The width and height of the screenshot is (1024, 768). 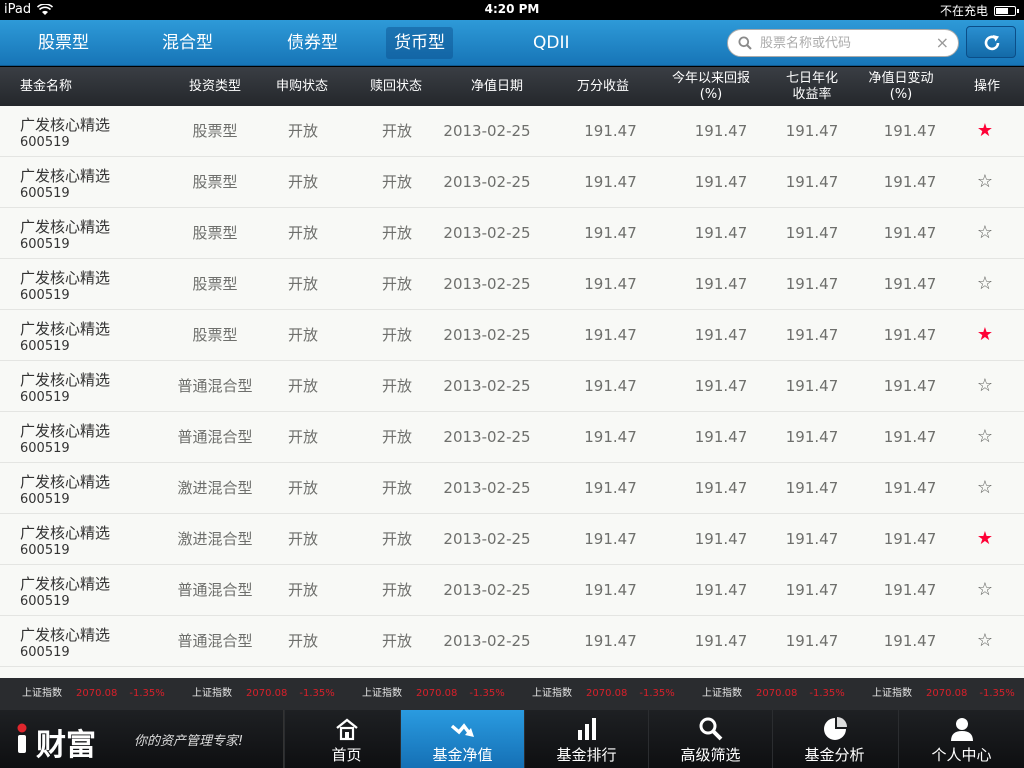 What do you see at coordinates (187, 43) in the screenshot?
I see `category-tab-hybrid: 混合型` at bounding box center [187, 43].